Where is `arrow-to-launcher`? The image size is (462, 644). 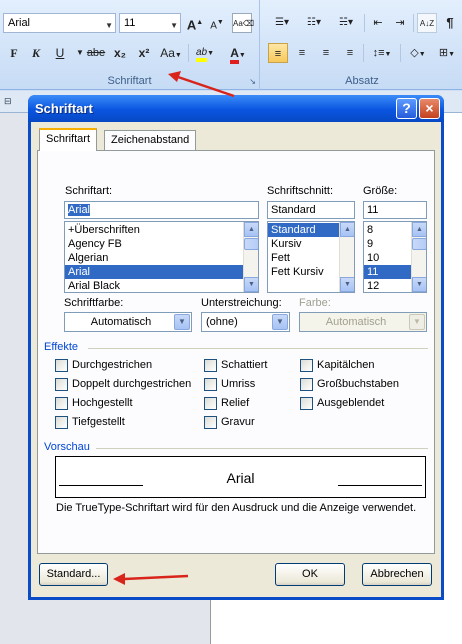 arrow-to-launcher is located at coordinates (201, 84).